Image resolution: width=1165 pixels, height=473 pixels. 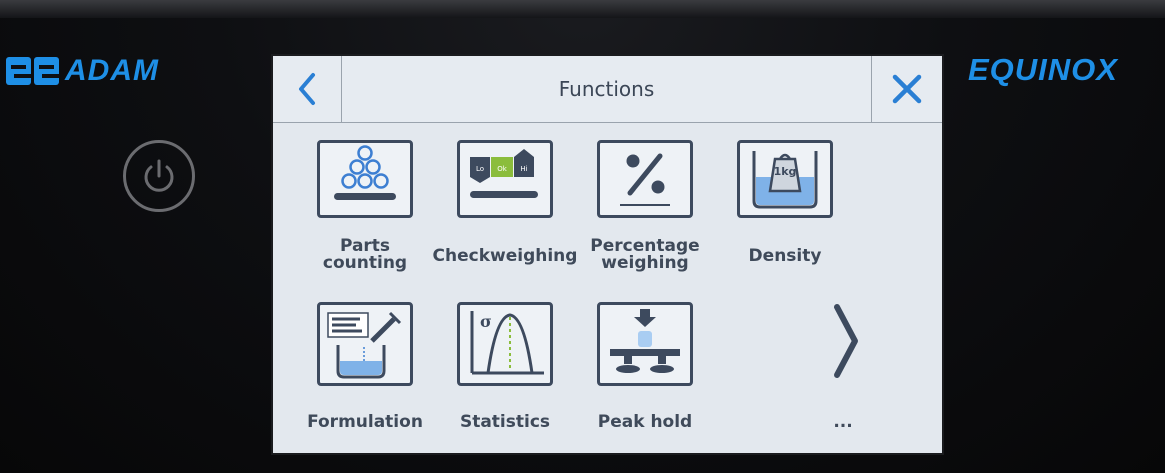 I want to click on statistics-icon: σ, so click(x=505, y=344).